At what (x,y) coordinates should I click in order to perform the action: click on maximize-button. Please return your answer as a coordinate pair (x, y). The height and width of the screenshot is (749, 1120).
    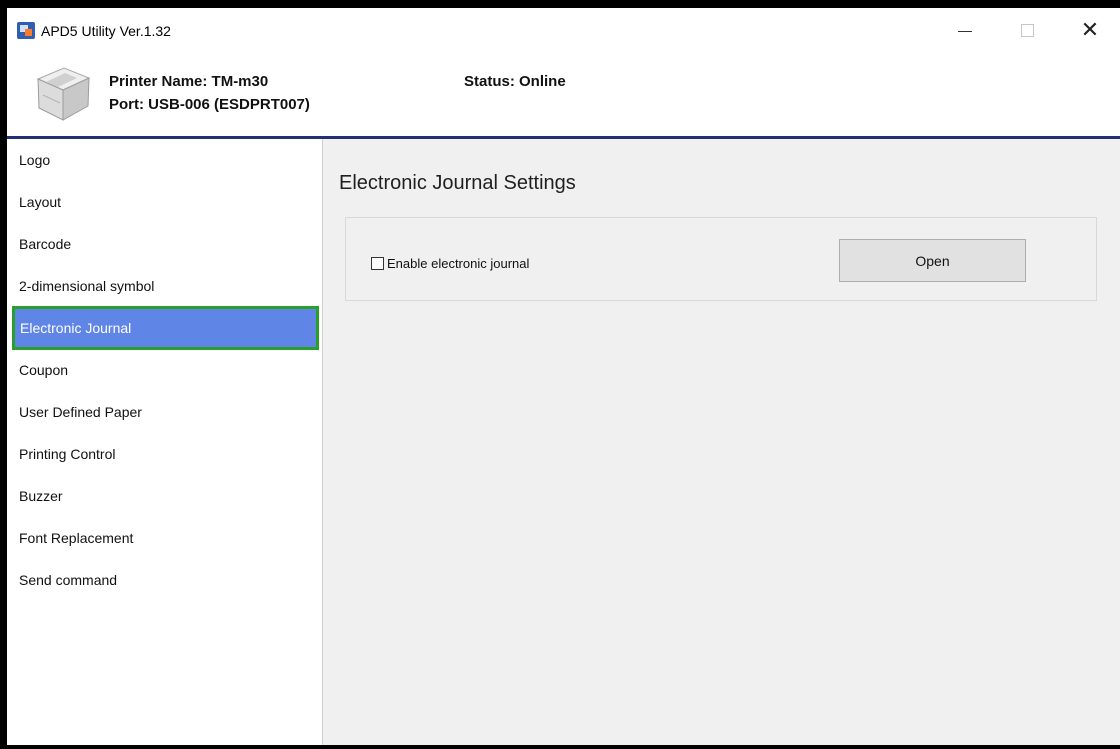
    Looking at the image, I should click on (1027, 30).